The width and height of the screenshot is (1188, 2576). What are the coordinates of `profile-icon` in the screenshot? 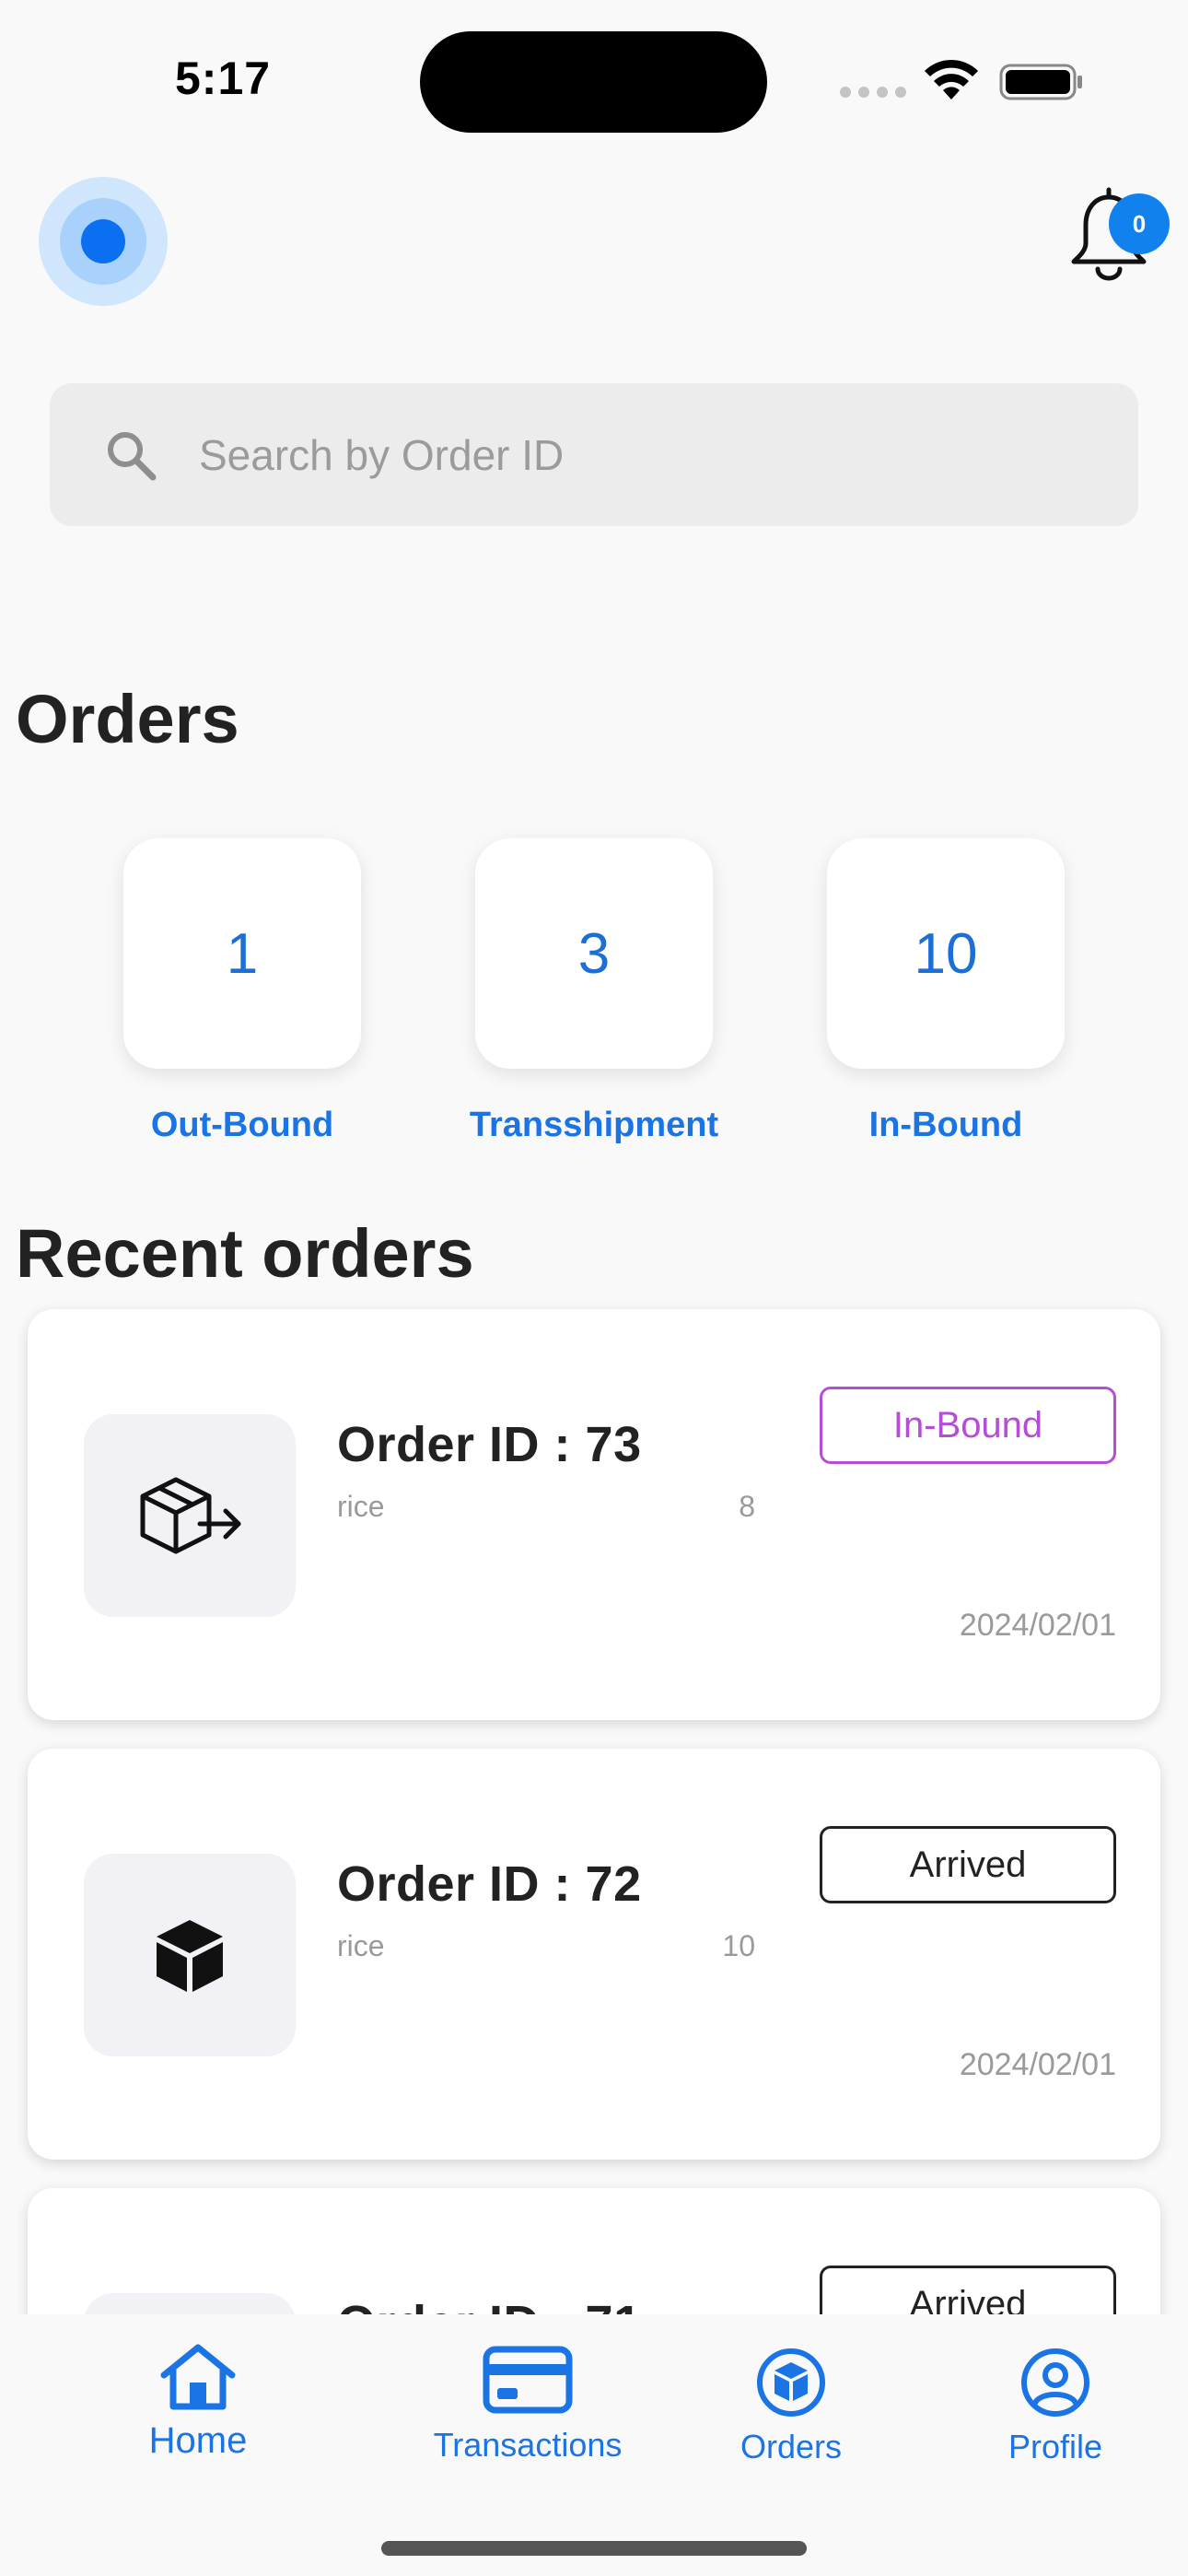 It's located at (1055, 2382).